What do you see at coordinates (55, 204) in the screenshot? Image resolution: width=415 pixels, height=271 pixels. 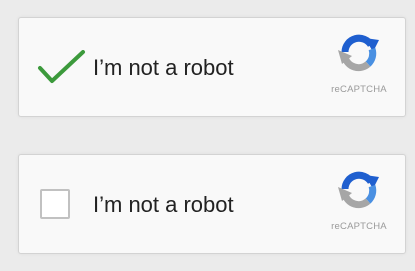 I see `robot-checkbox` at bounding box center [55, 204].